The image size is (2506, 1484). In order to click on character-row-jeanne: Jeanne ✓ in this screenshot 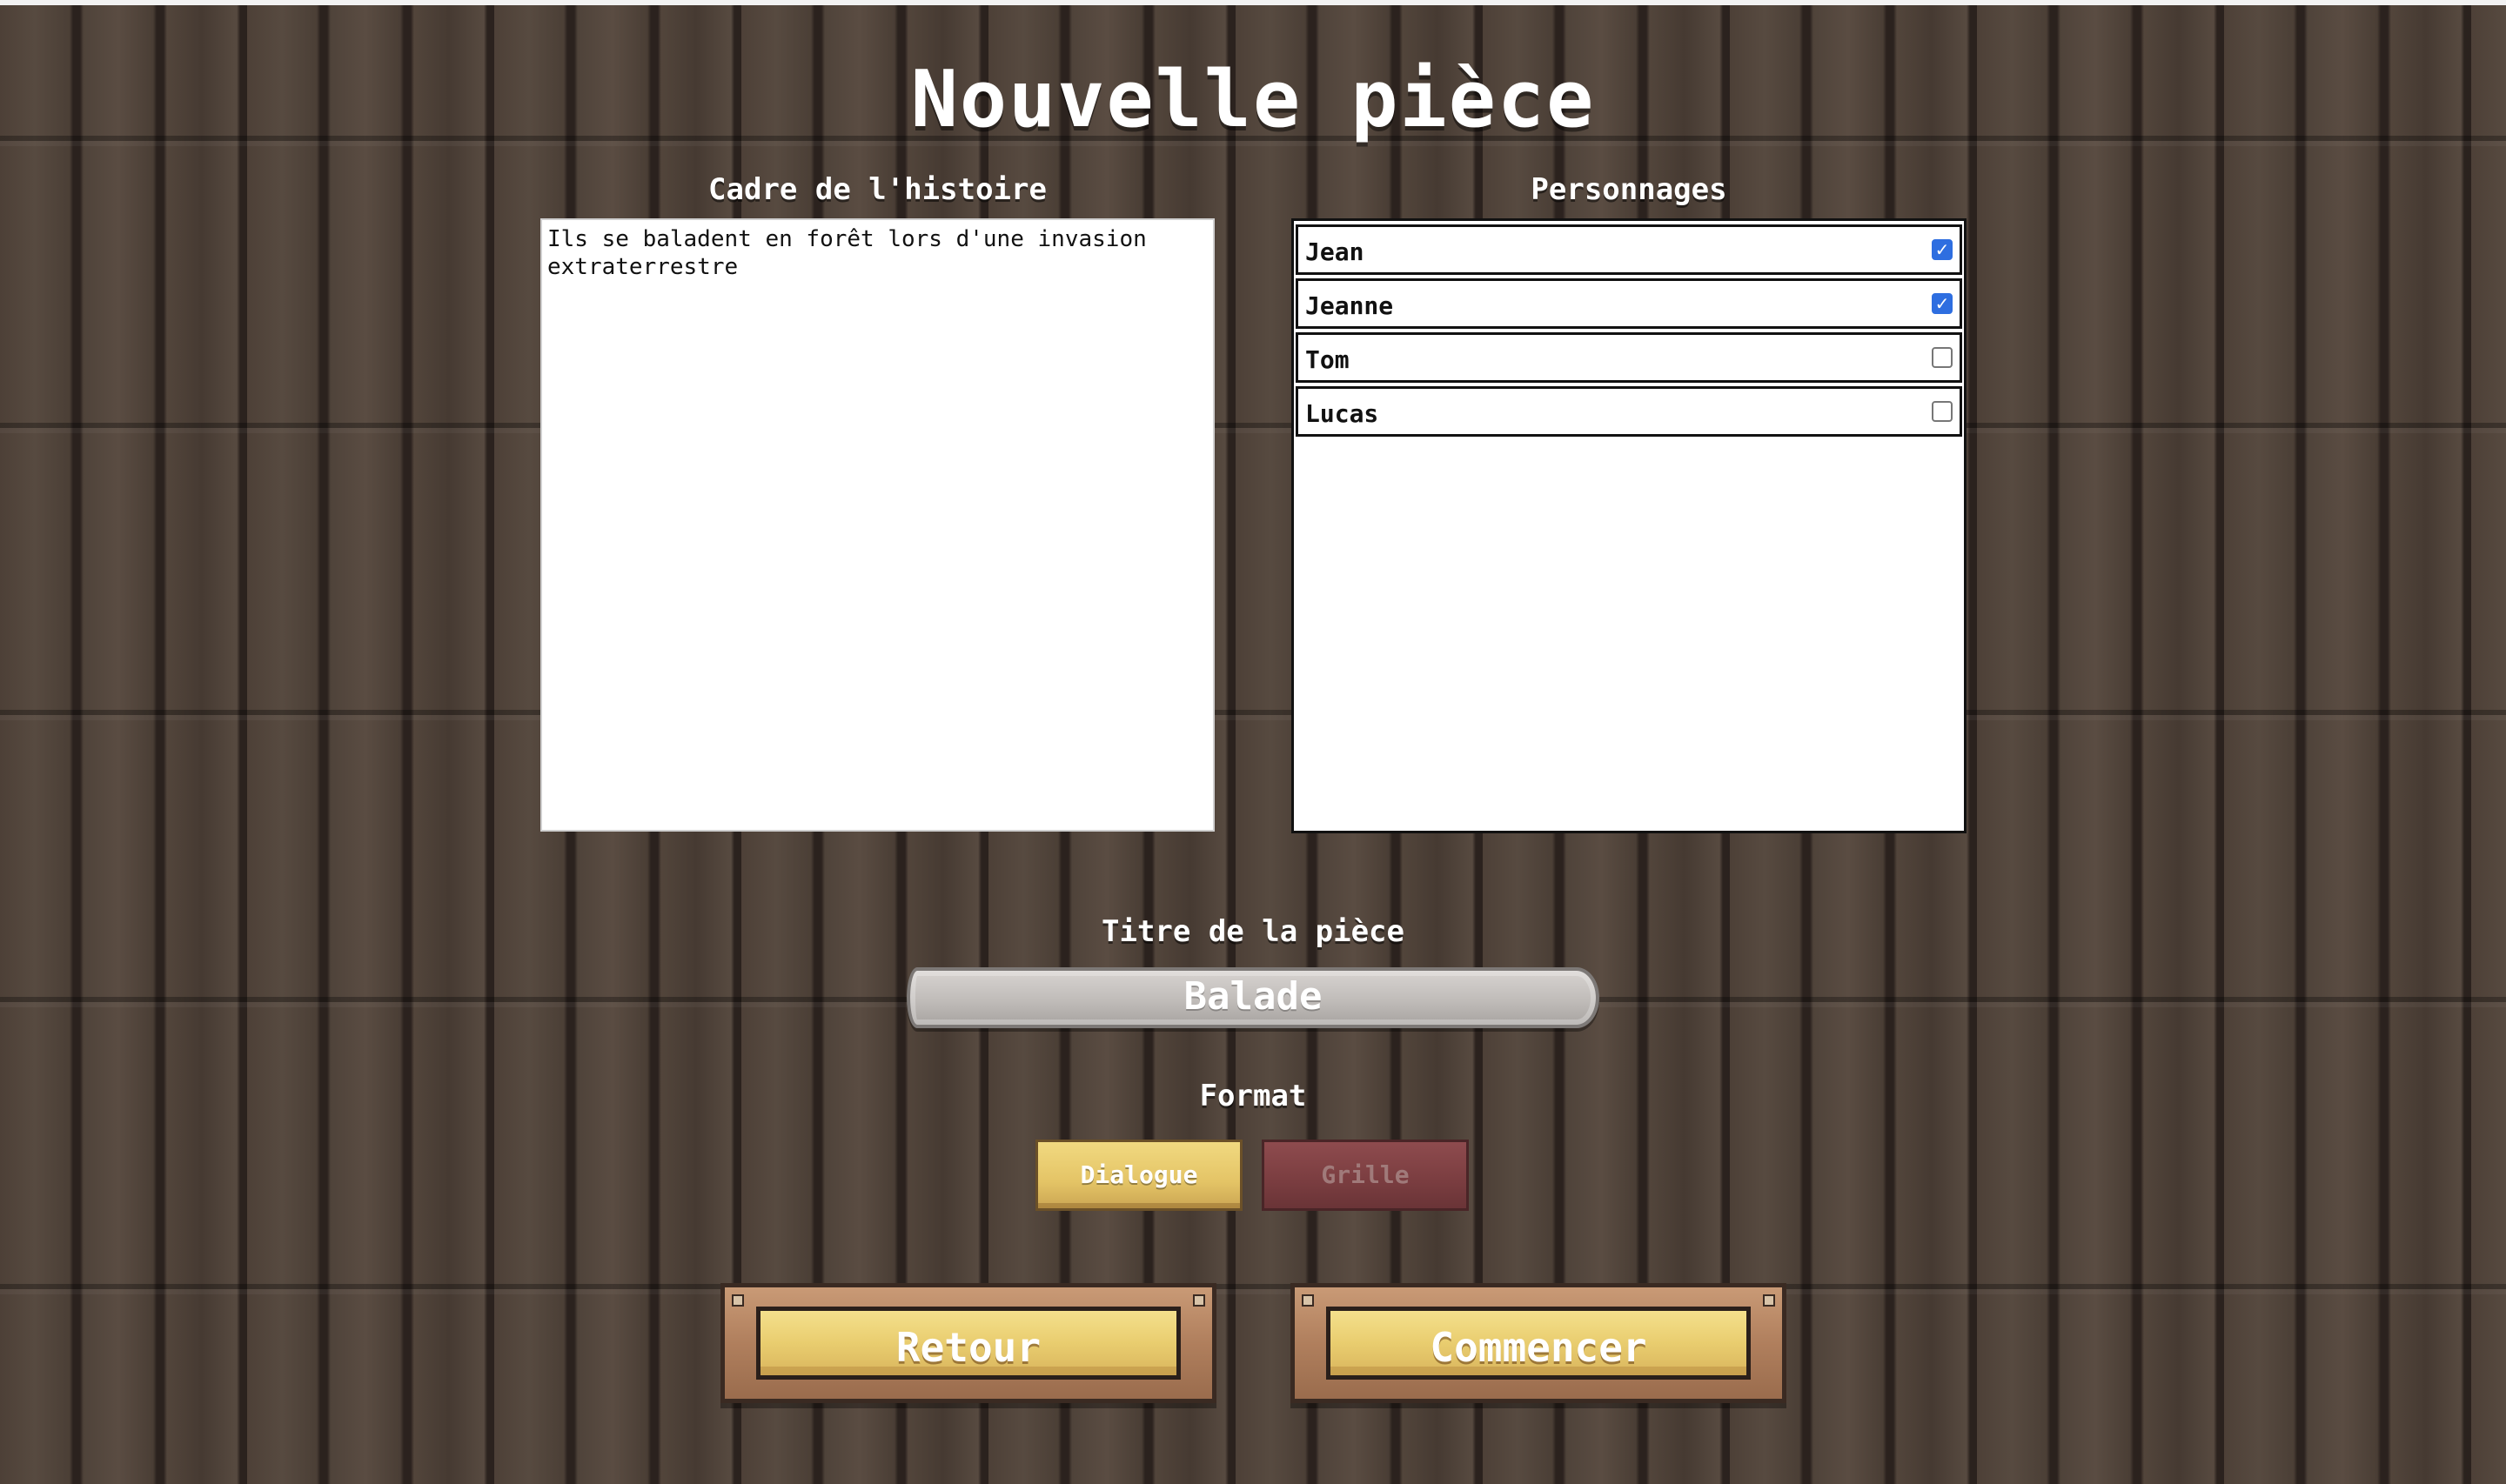, I will do `click(1629, 303)`.